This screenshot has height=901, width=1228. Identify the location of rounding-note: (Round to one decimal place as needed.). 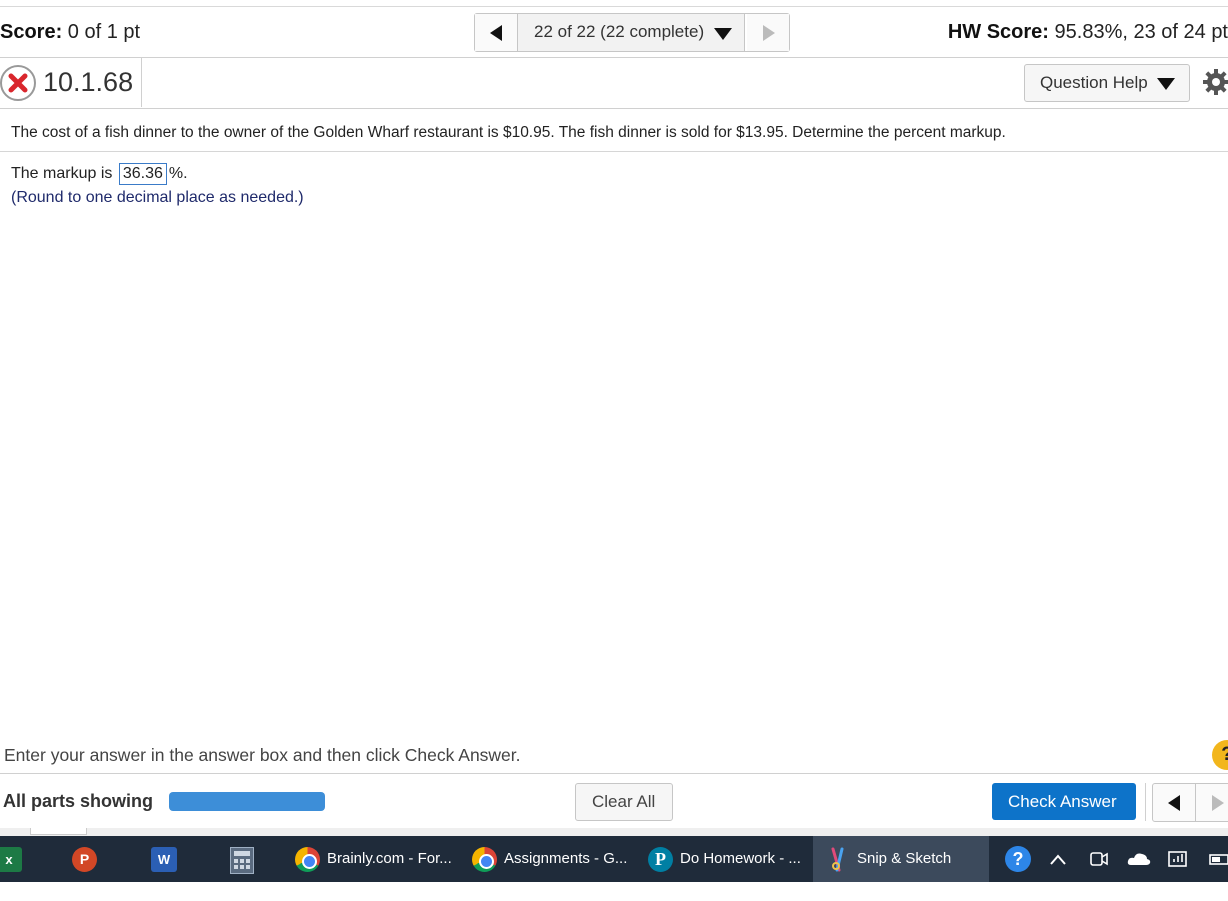
(157, 197).